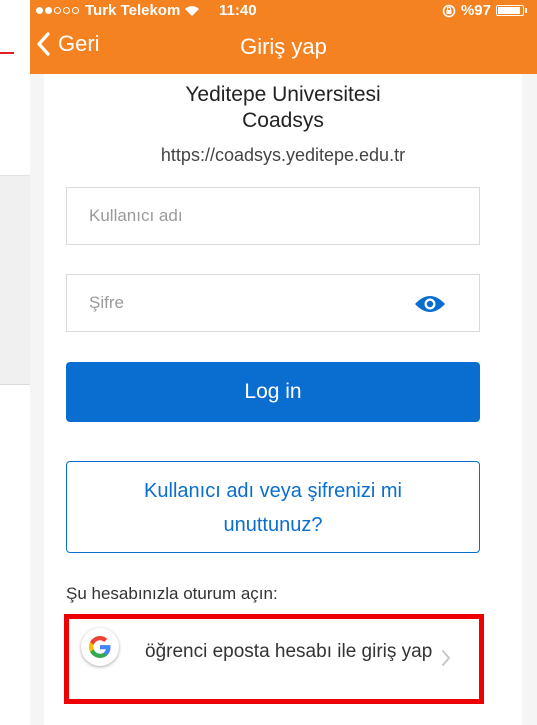 This screenshot has width=537, height=725. What do you see at coordinates (430, 304) in the screenshot?
I see `eye-icon` at bounding box center [430, 304].